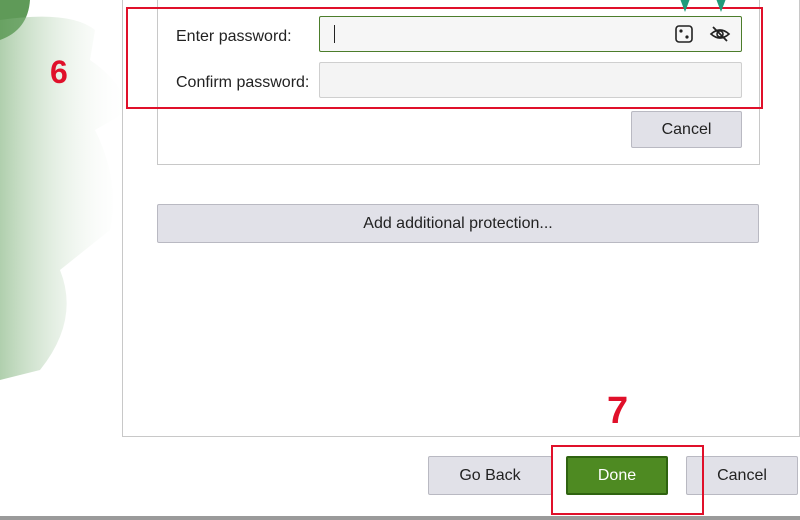  What do you see at coordinates (686, 129) in the screenshot?
I see `password-cancel-button: Cancel` at bounding box center [686, 129].